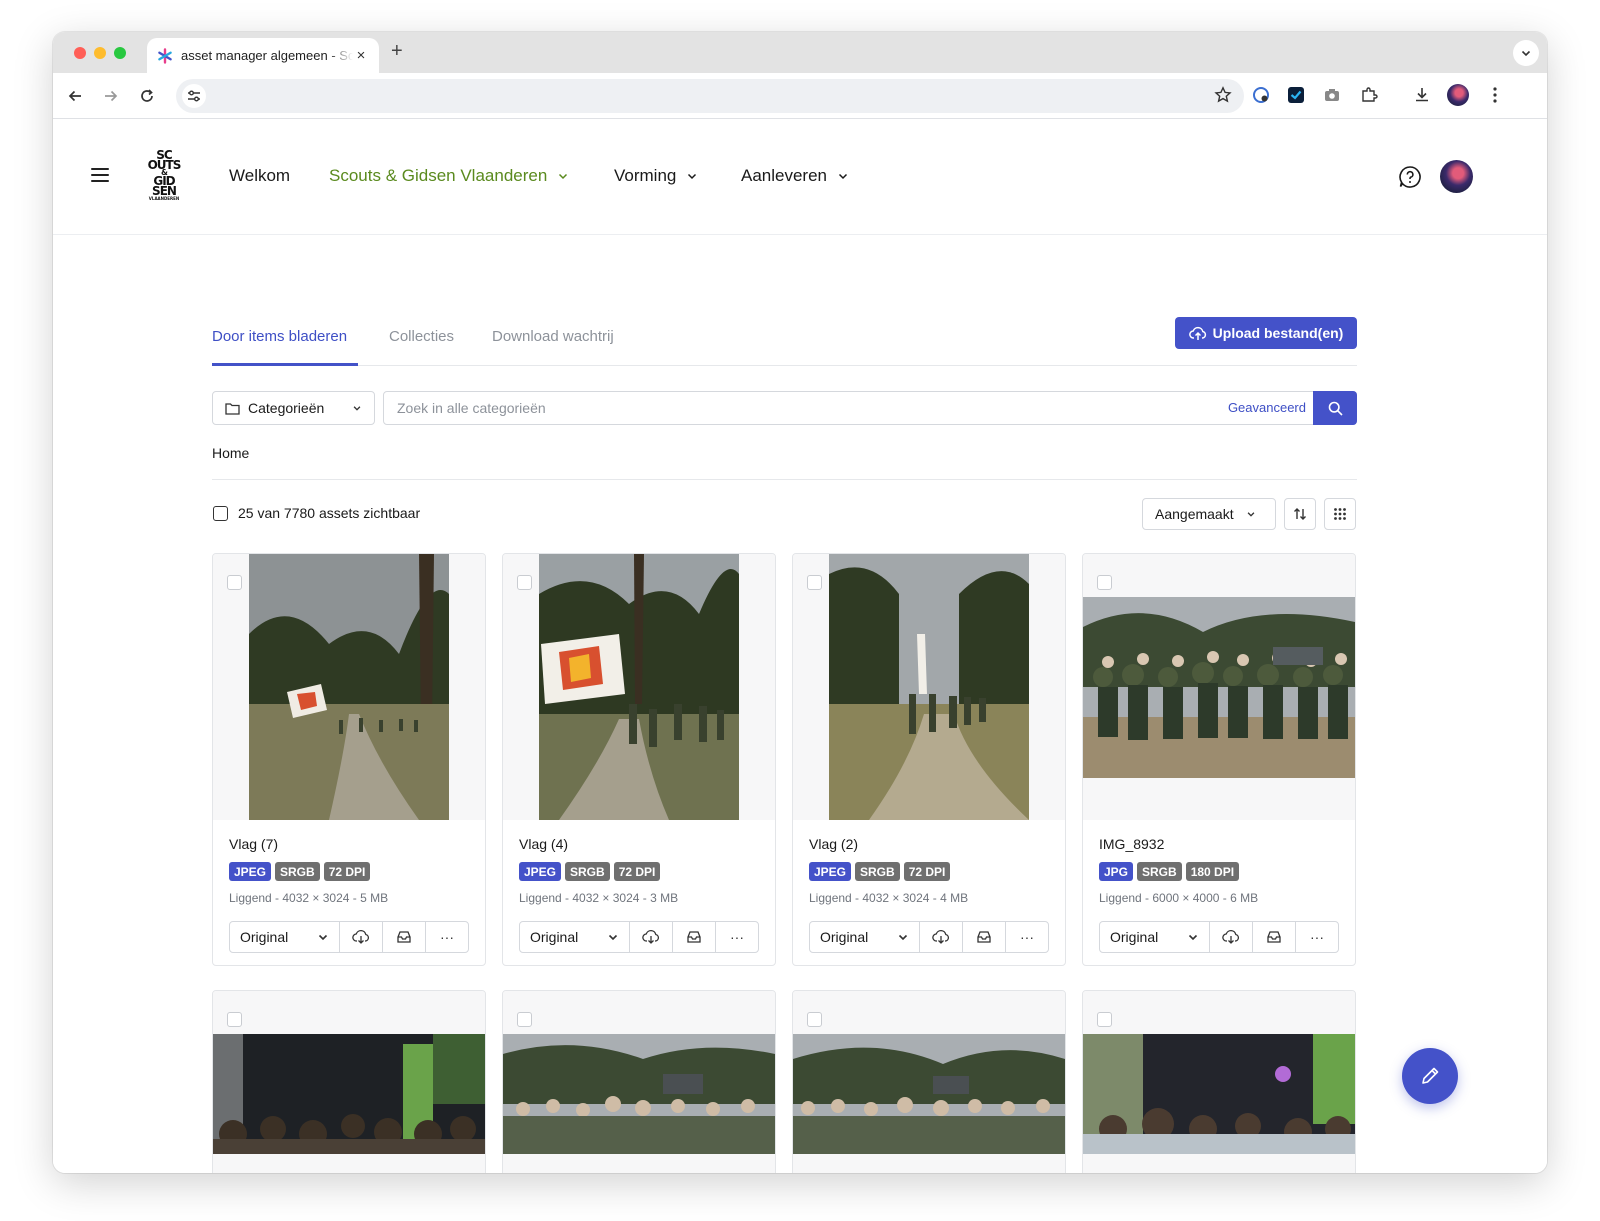  What do you see at coordinates (1430, 1076) in the screenshot?
I see `edit-fab-button` at bounding box center [1430, 1076].